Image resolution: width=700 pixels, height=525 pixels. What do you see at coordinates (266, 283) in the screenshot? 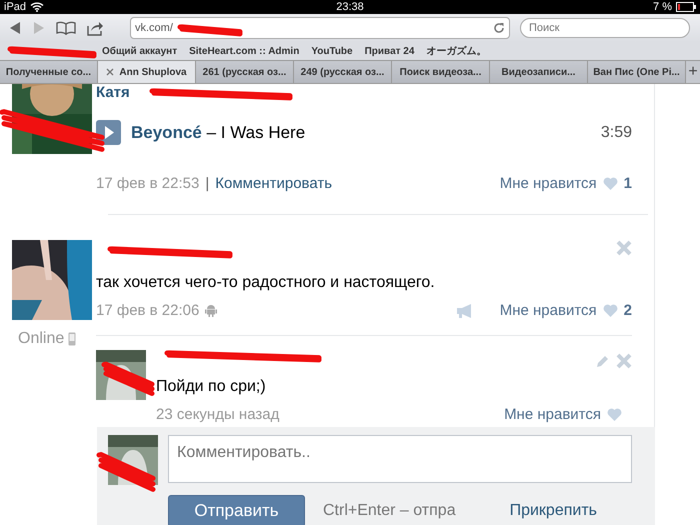
I see `post-text: так хочется чего-то радостного и настоящего.` at bounding box center [266, 283].